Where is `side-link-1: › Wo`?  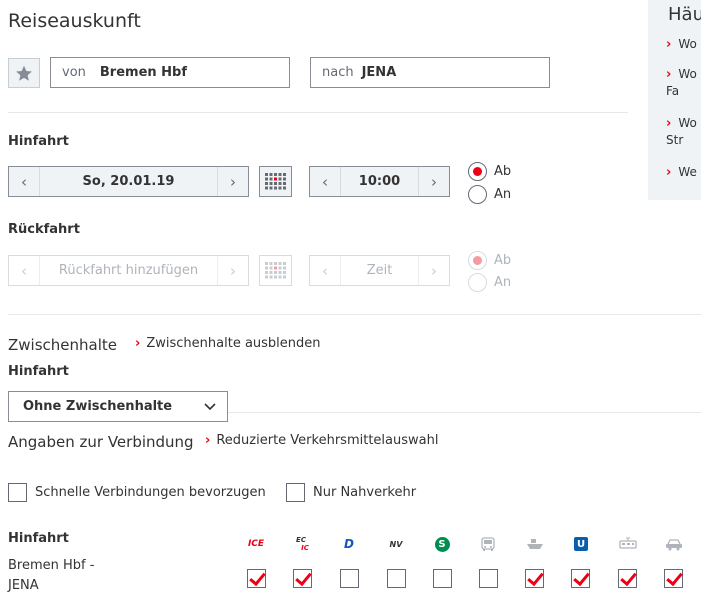 side-link-1: › Wo is located at coordinates (681, 44).